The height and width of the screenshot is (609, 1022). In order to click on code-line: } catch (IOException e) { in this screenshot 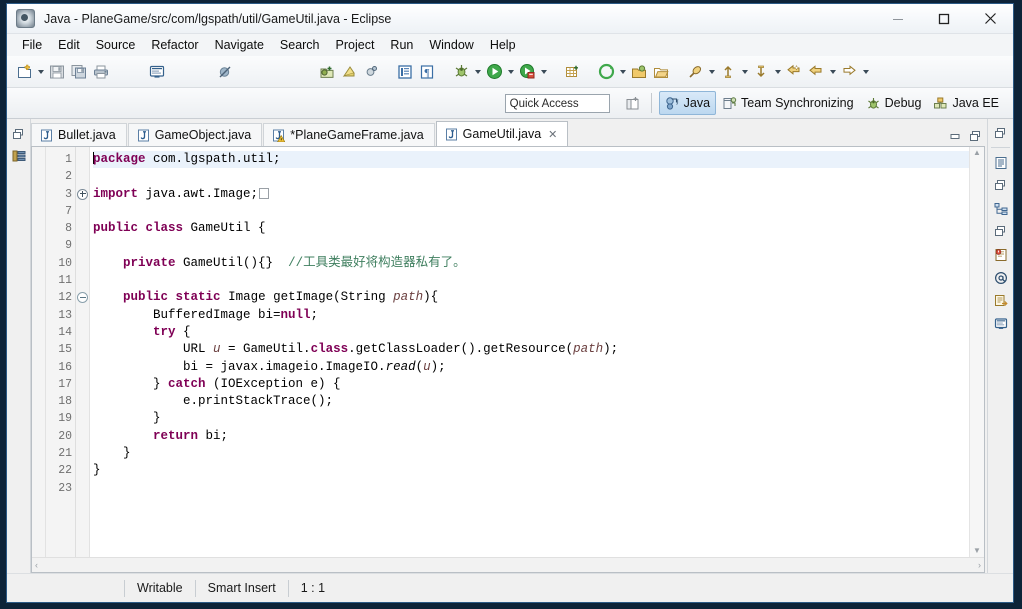, I will do `click(531, 384)`.